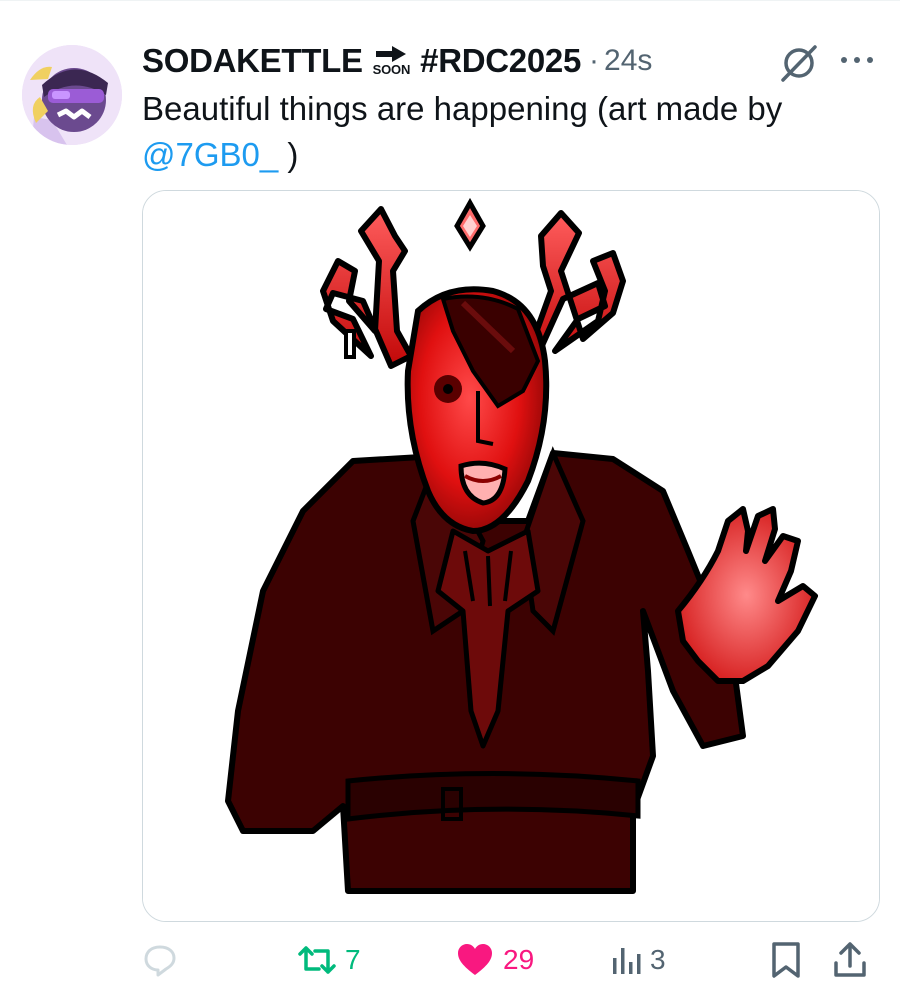  Describe the element at coordinates (391, 54) in the screenshot. I see `right-arrow-icon` at that location.